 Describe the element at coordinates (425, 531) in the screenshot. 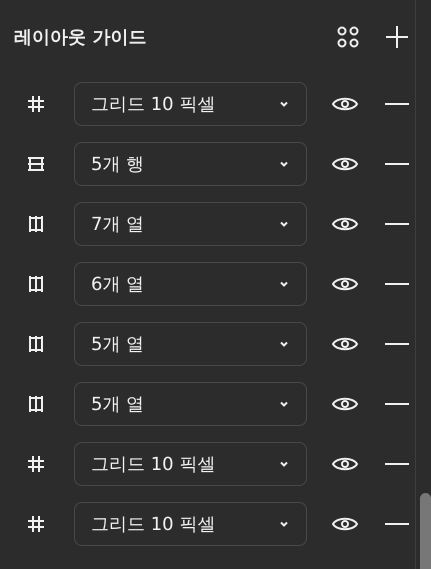

I see `scrollbar-thumb` at that location.